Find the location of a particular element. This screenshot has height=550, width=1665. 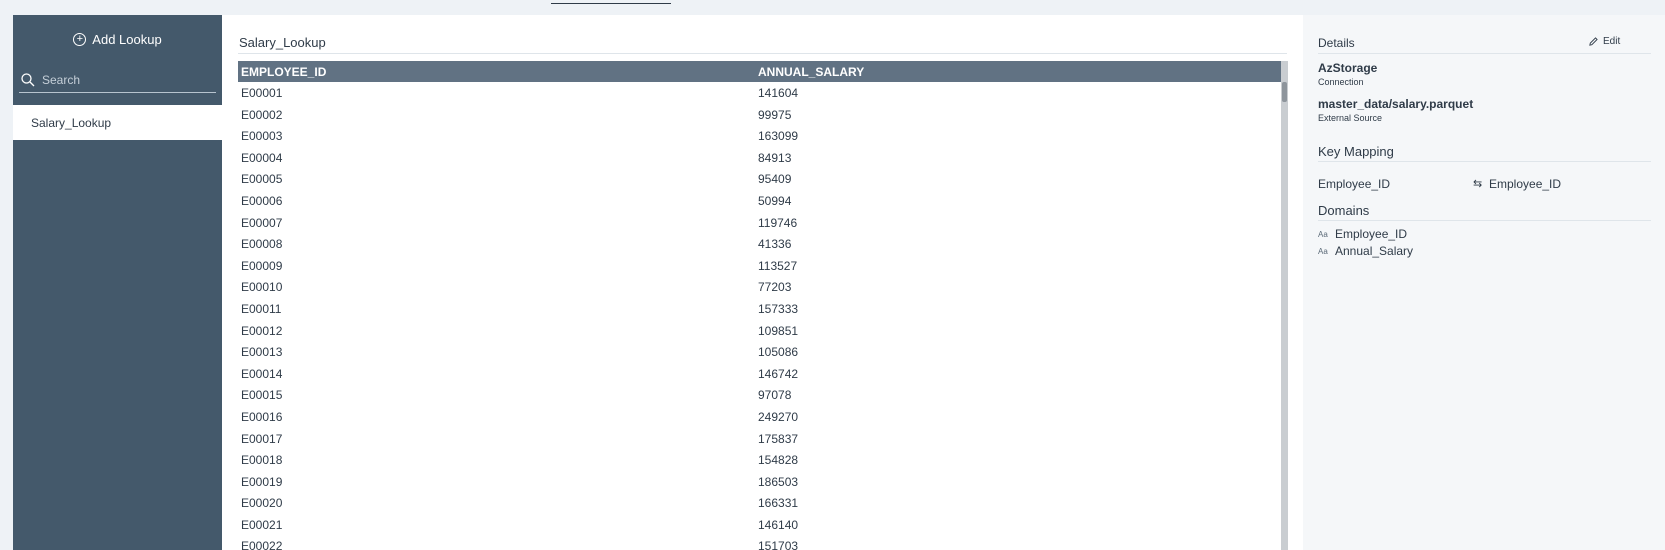

employee-id-cell: E00009 is located at coordinates (262, 265).